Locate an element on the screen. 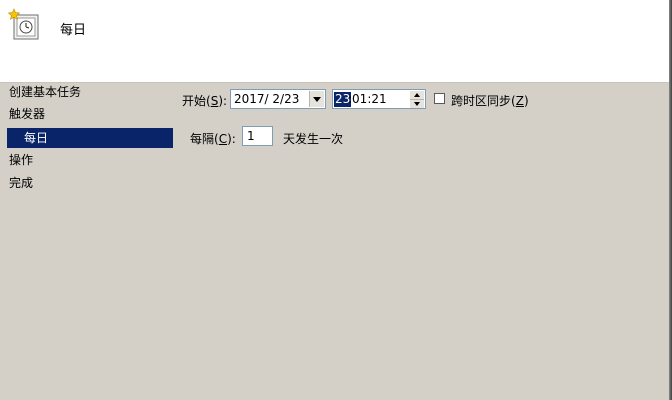 This screenshot has width=672, height=400. recur-label: 每隔(C): is located at coordinates (213, 139).